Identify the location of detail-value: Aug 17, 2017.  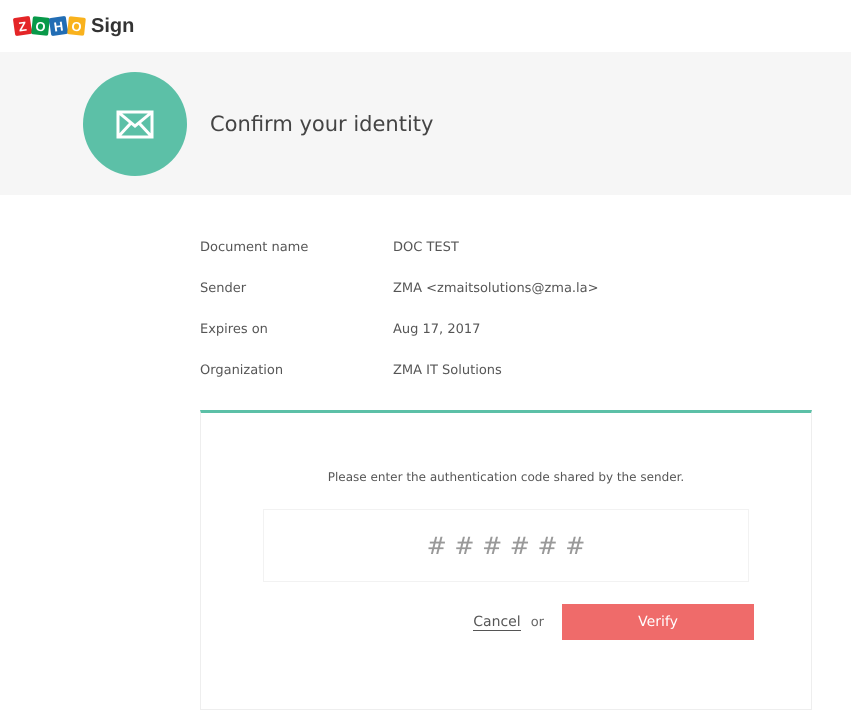
(436, 329).